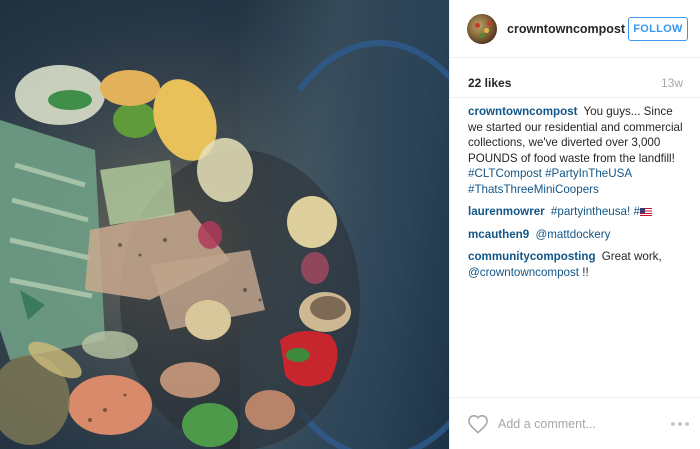  Describe the element at coordinates (567, 29) in the screenshot. I see `header-username: crowntowncompost` at that location.